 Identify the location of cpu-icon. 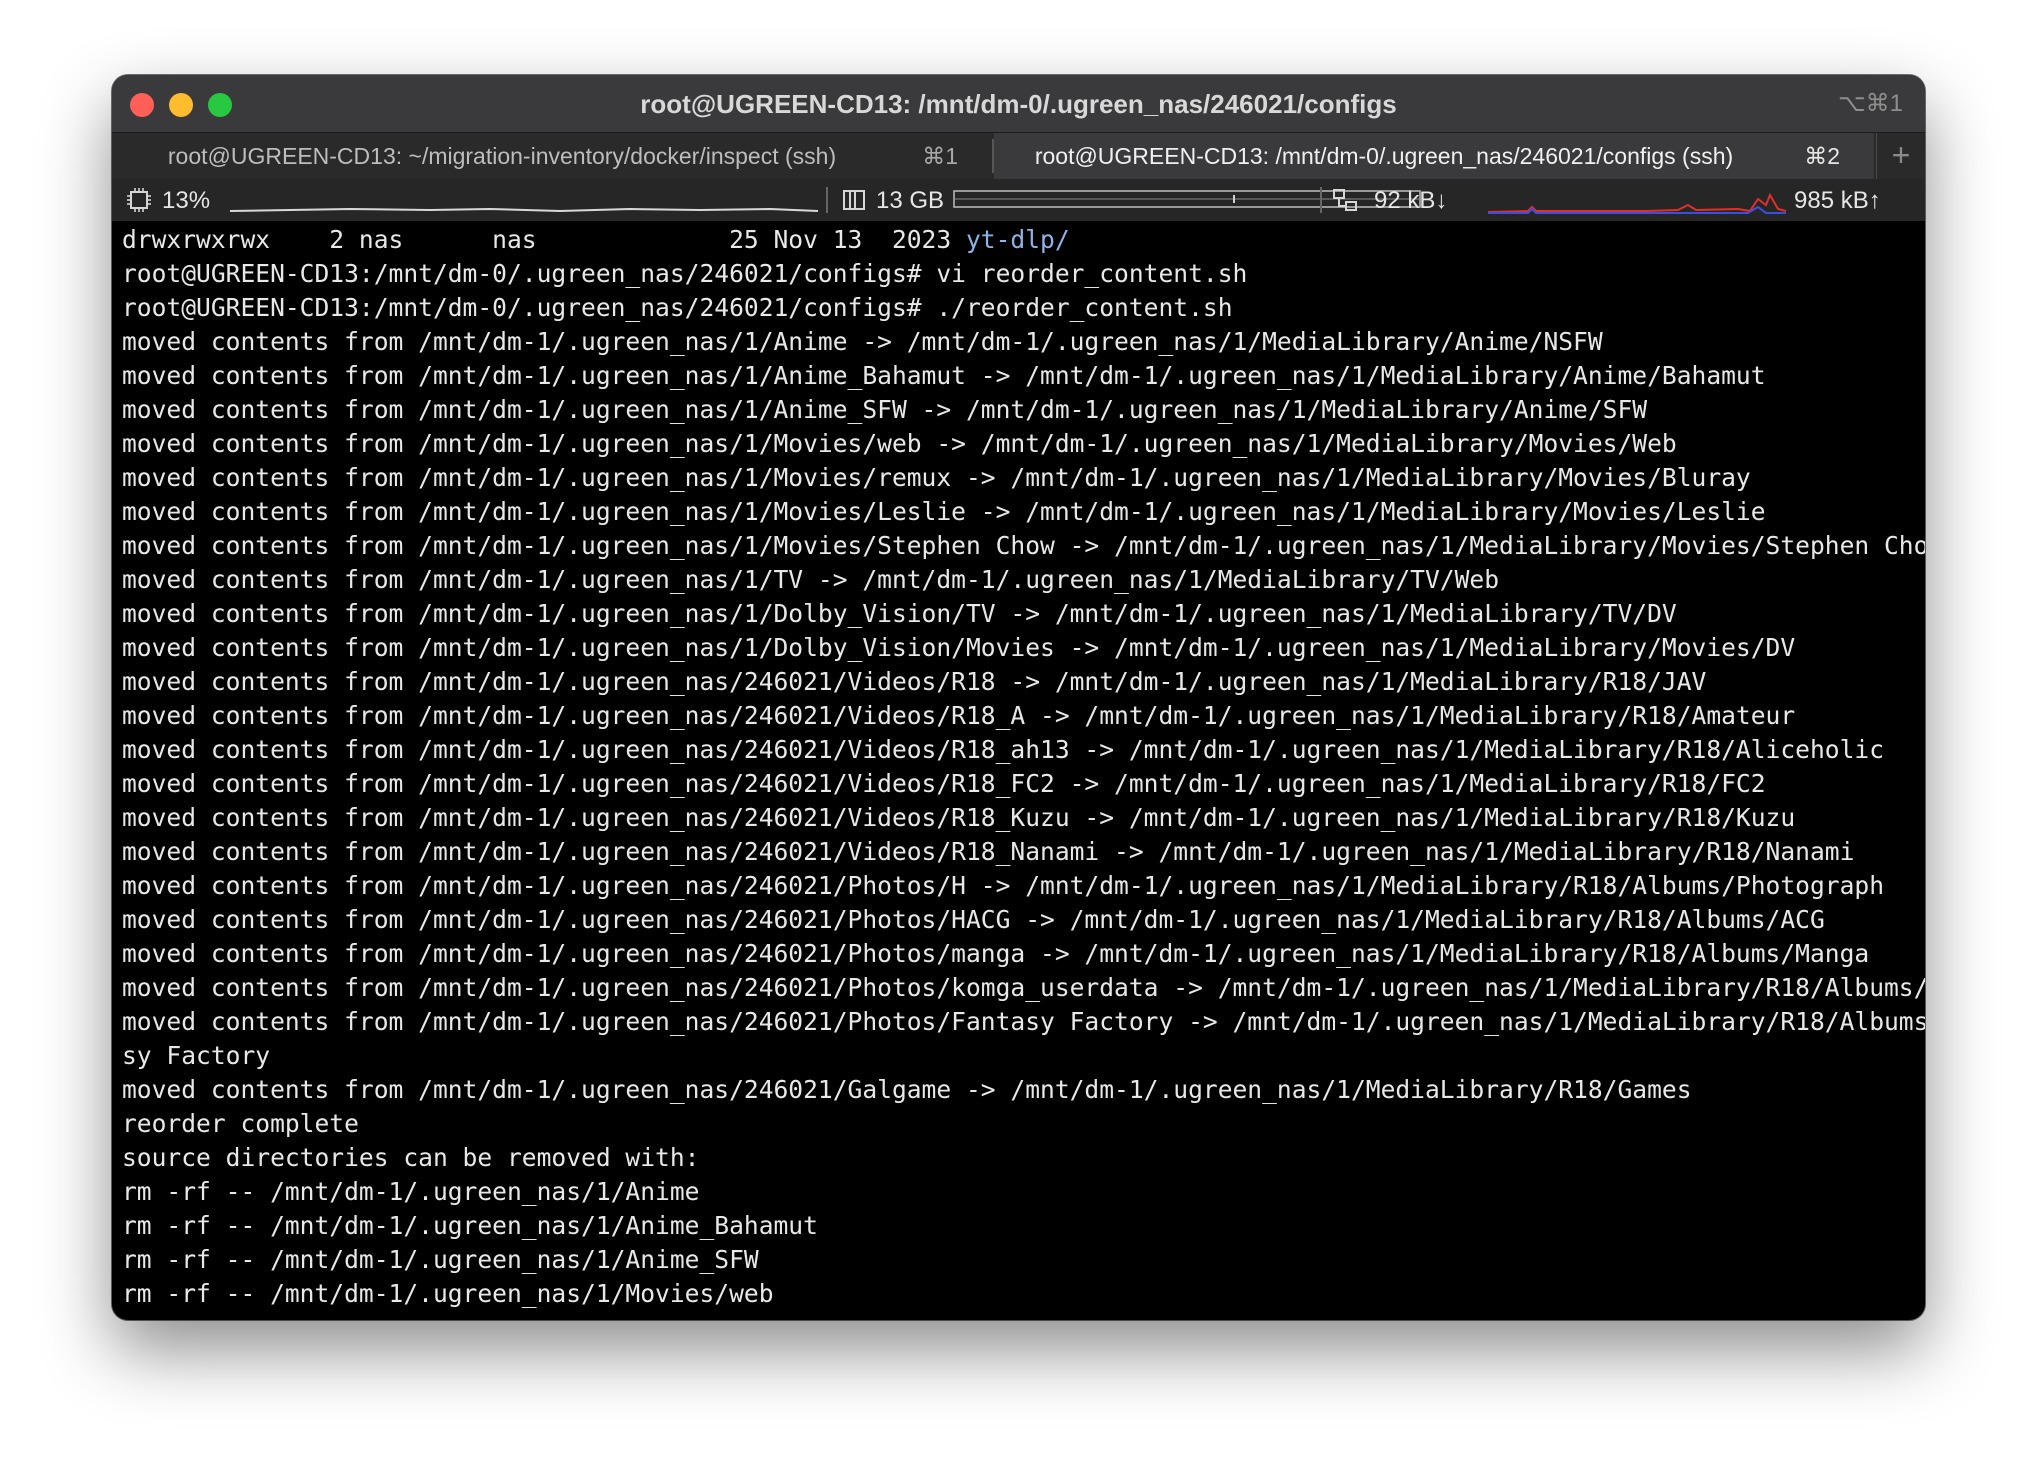
(139, 203).